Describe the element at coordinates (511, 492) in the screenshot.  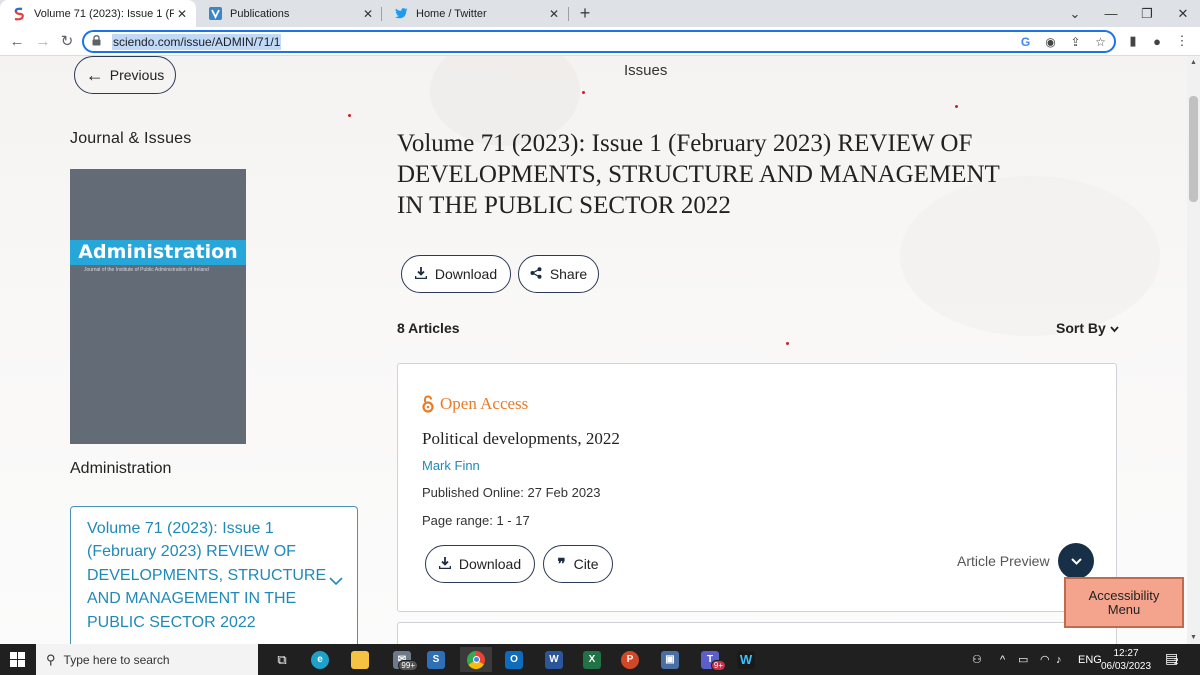
I see `article-published-date: Published Online: 27 Feb 2023` at that location.